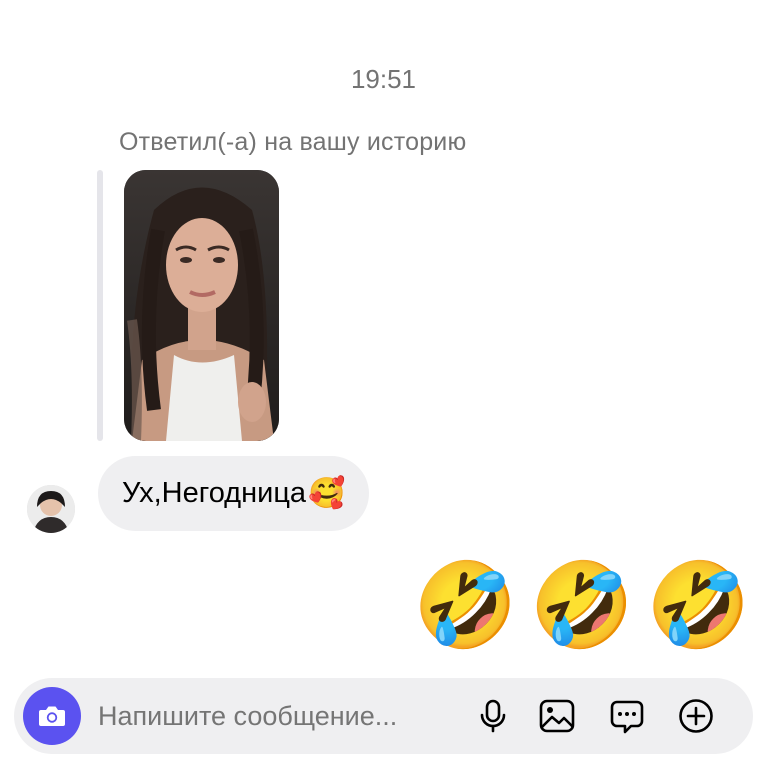 This screenshot has width=767, height=768. I want to click on story-thumbnail, so click(201, 305).